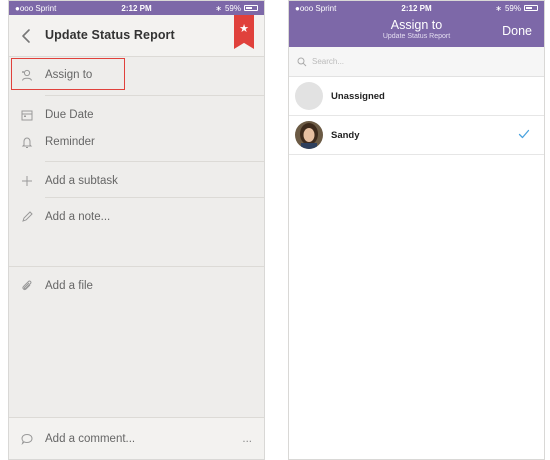 Image resolution: width=550 pixels, height=460 pixels. What do you see at coordinates (27, 286) in the screenshot?
I see `paperclip-icon` at bounding box center [27, 286].